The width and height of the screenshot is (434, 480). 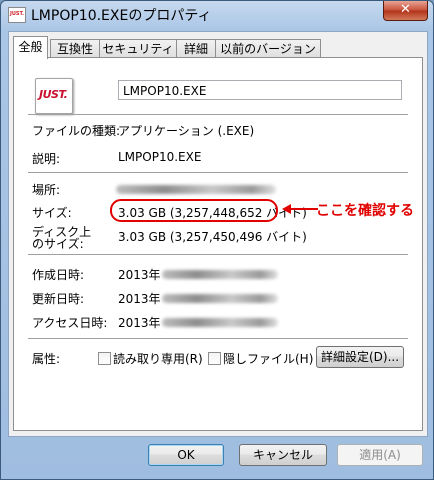 I want to click on hidden-label: 隠しファイル(H), so click(x=268, y=358).